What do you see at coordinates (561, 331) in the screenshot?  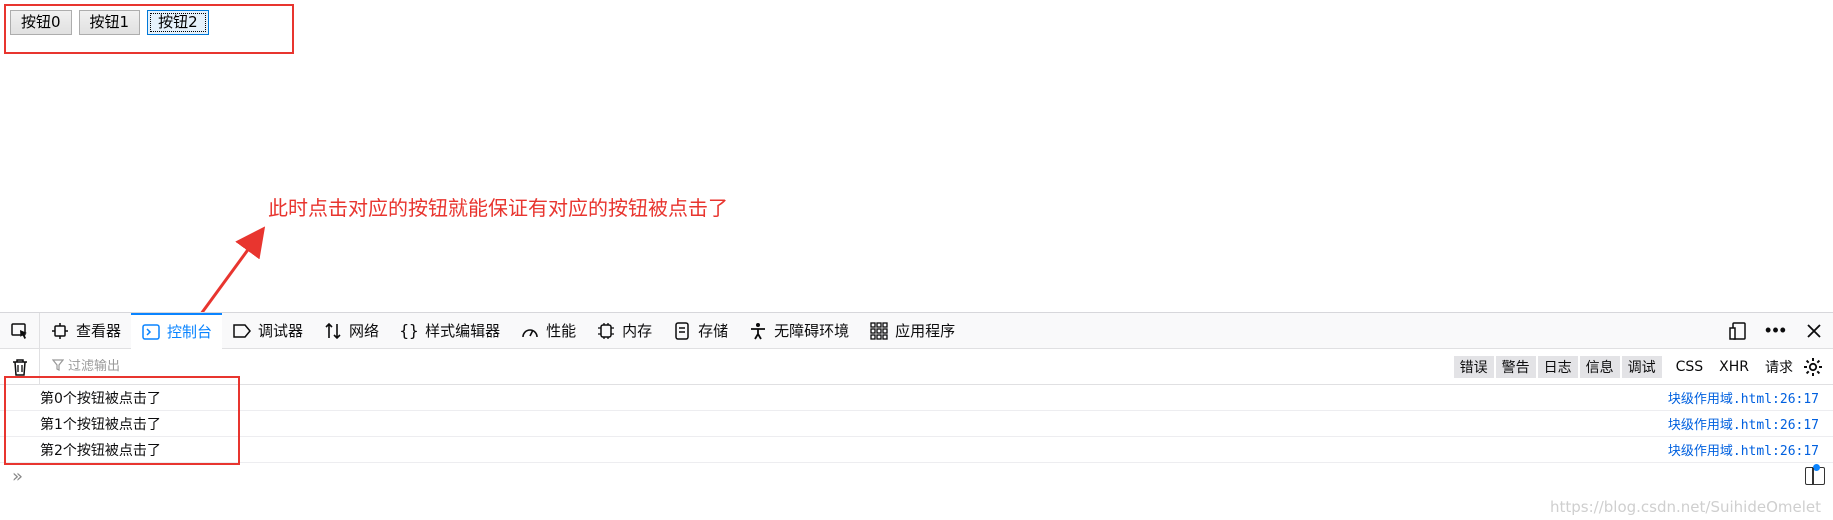 I see `tab-performance-label: 性能` at bounding box center [561, 331].